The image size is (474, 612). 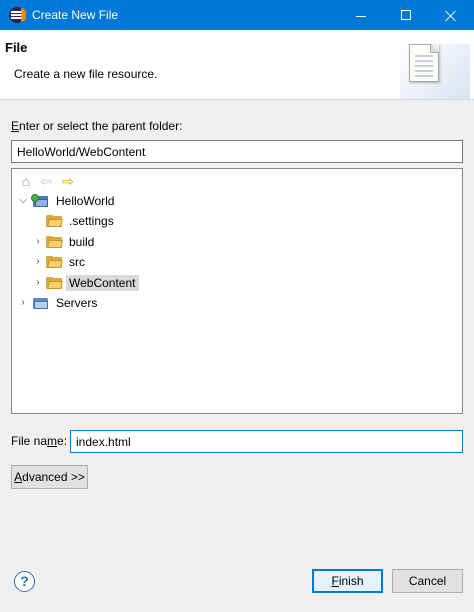 I want to click on minimize-icon, so click(x=361, y=16).